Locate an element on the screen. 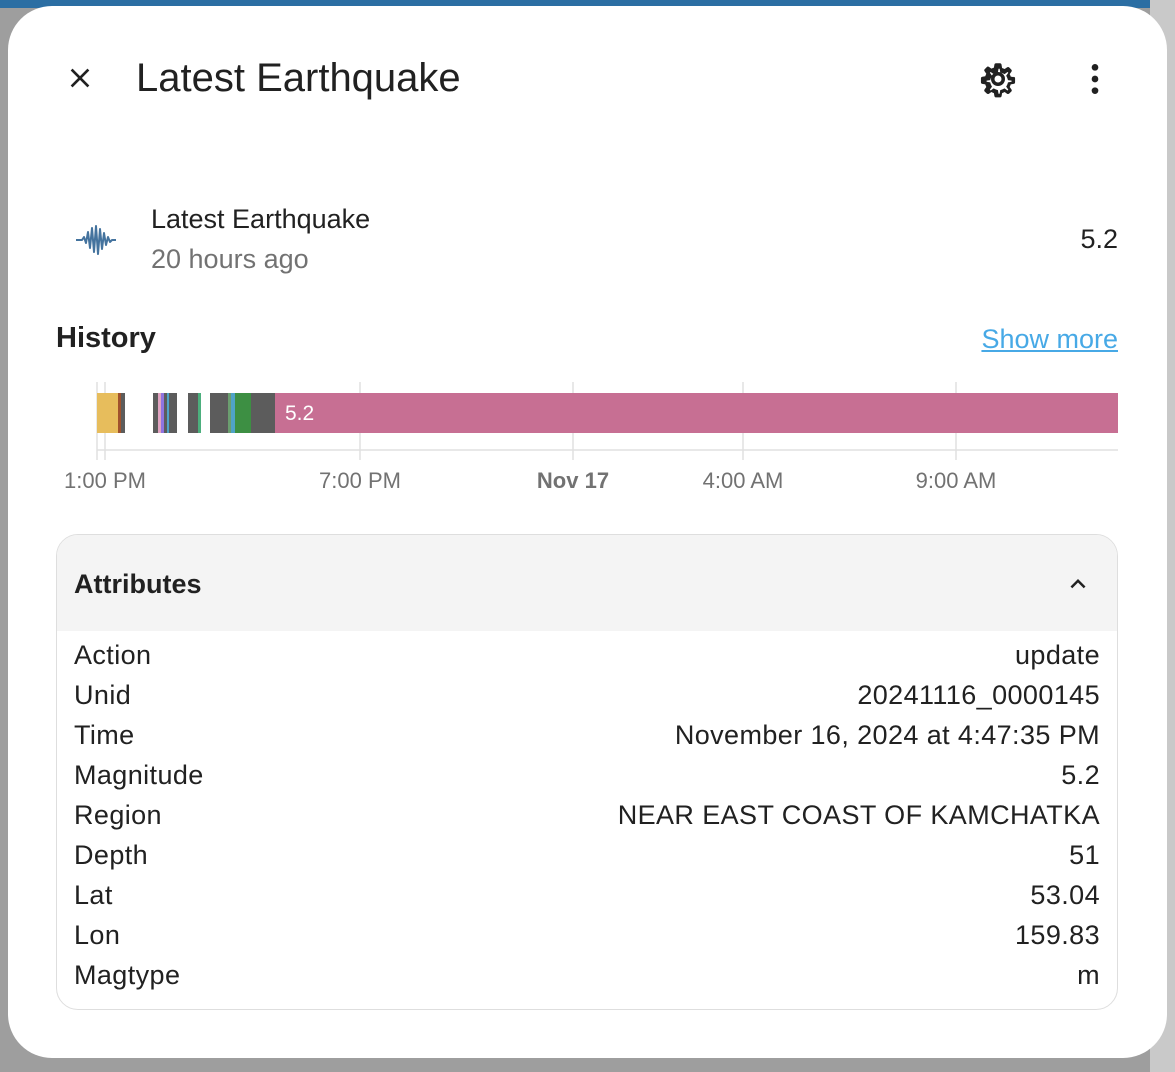 This screenshot has height=1072, width=1175. attribute-key: Magnitude is located at coordinates (139, 774).